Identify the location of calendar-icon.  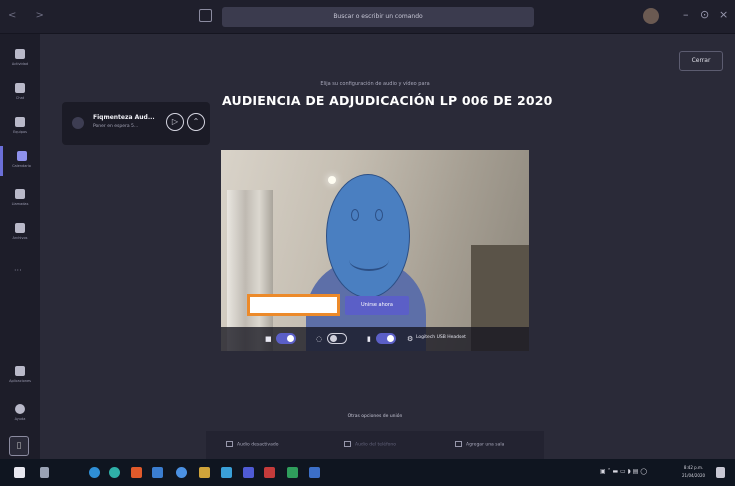
(21, 156).